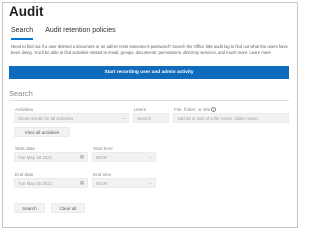 This screenshot has width=320, height=240. Describe the element at coordinates (35, 183) in the screenshot. I see `end-date-value: Tue May 25 2021` at that location.